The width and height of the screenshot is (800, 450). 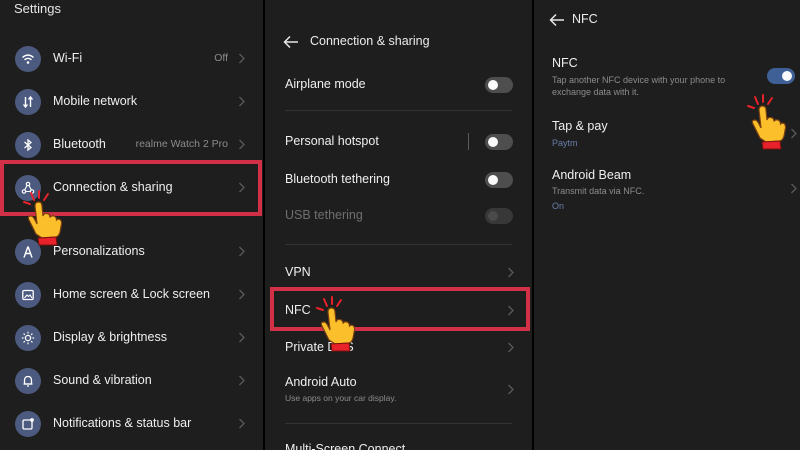 What do you see at coordinates (325, 84) in the screenshot?
I see `airplane-mode-label: Airplane mode` at bounding box center [325, 84].